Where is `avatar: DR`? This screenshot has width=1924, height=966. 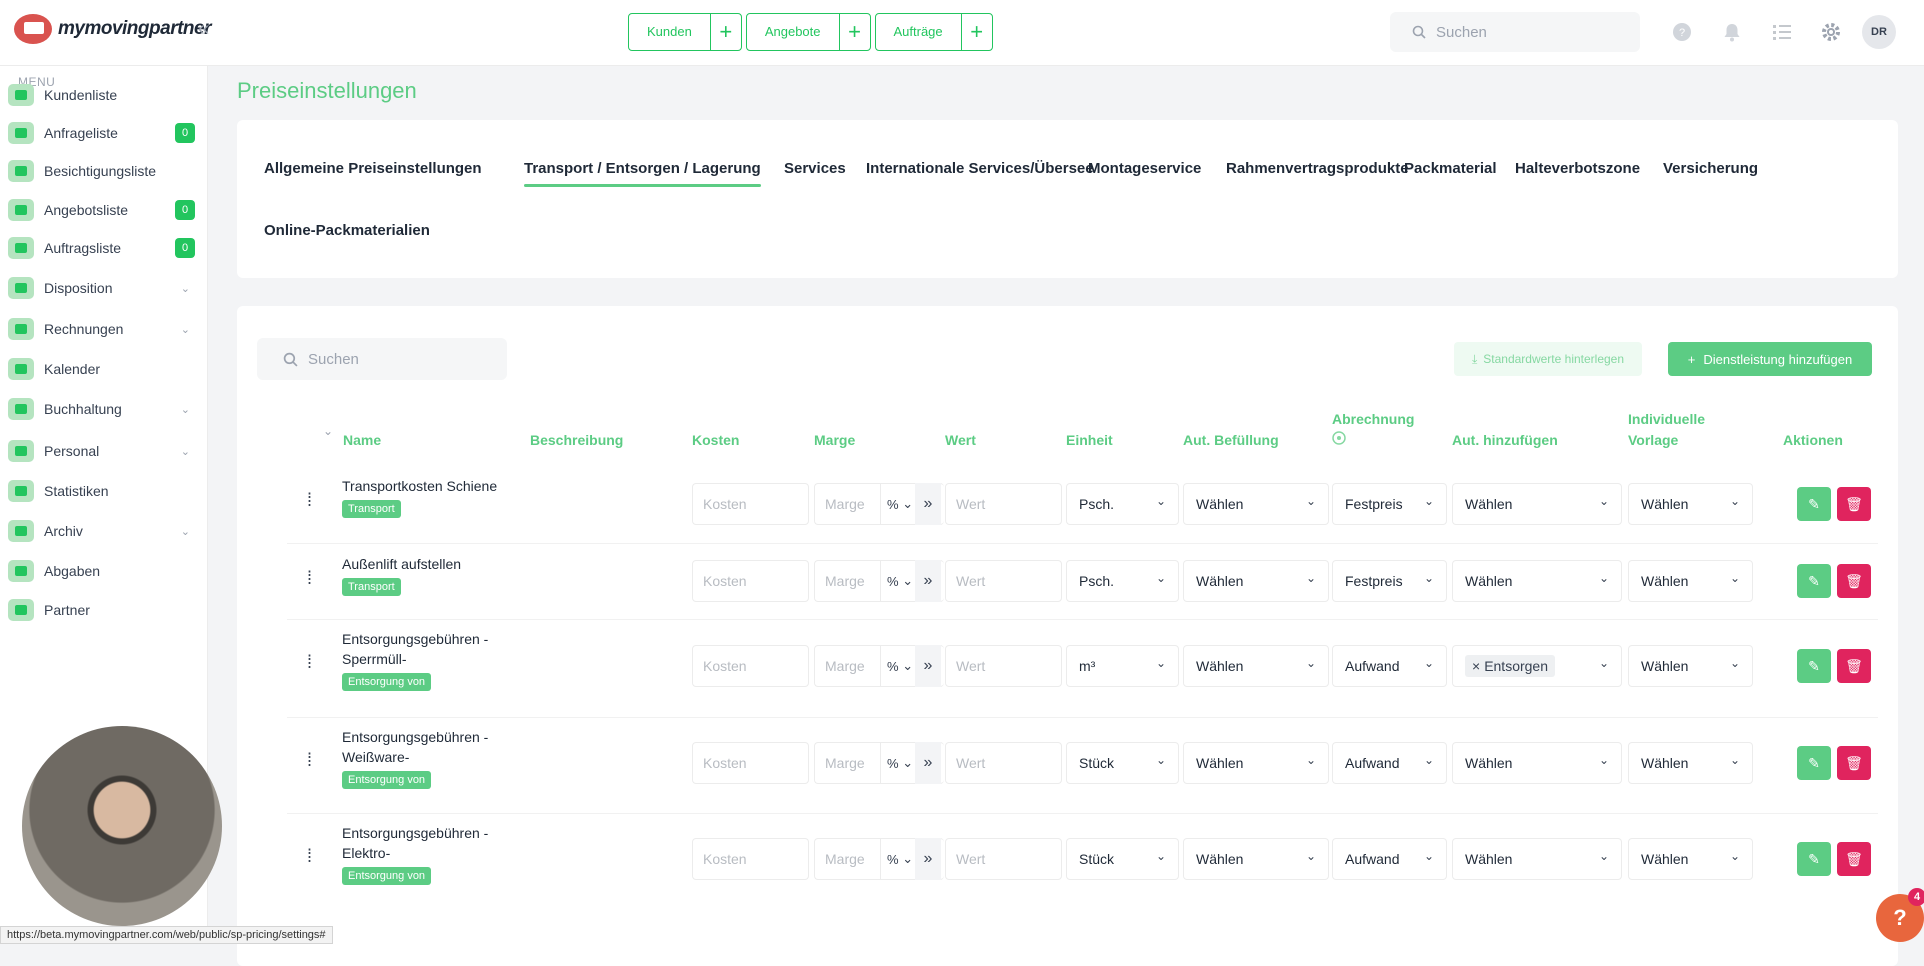 avatar: DR is located at coordinates (1879, 32).